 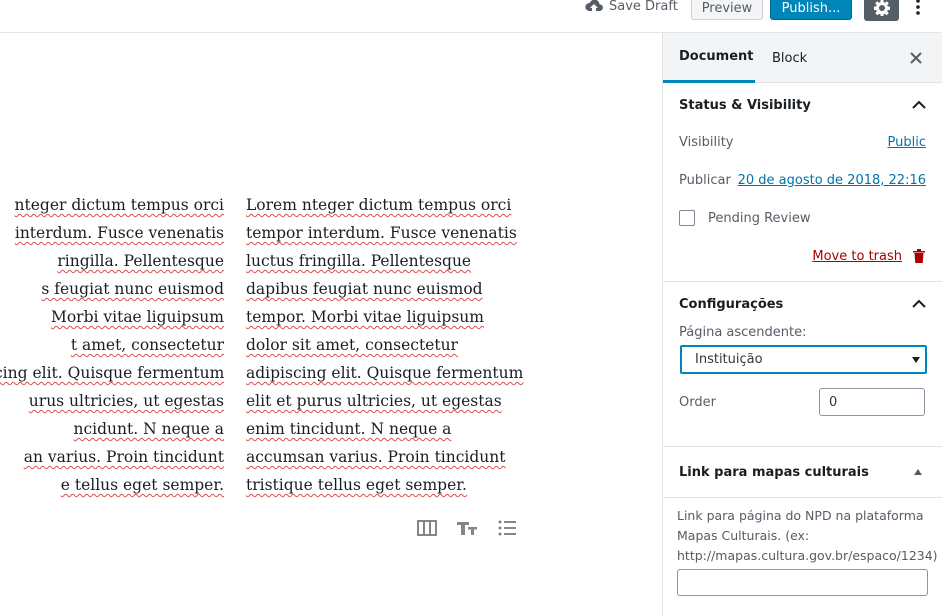 What do you see at coordinates (687, 218) in the screenshot?
I see `pending-review-checkbox` at bounding box center [687, 218].